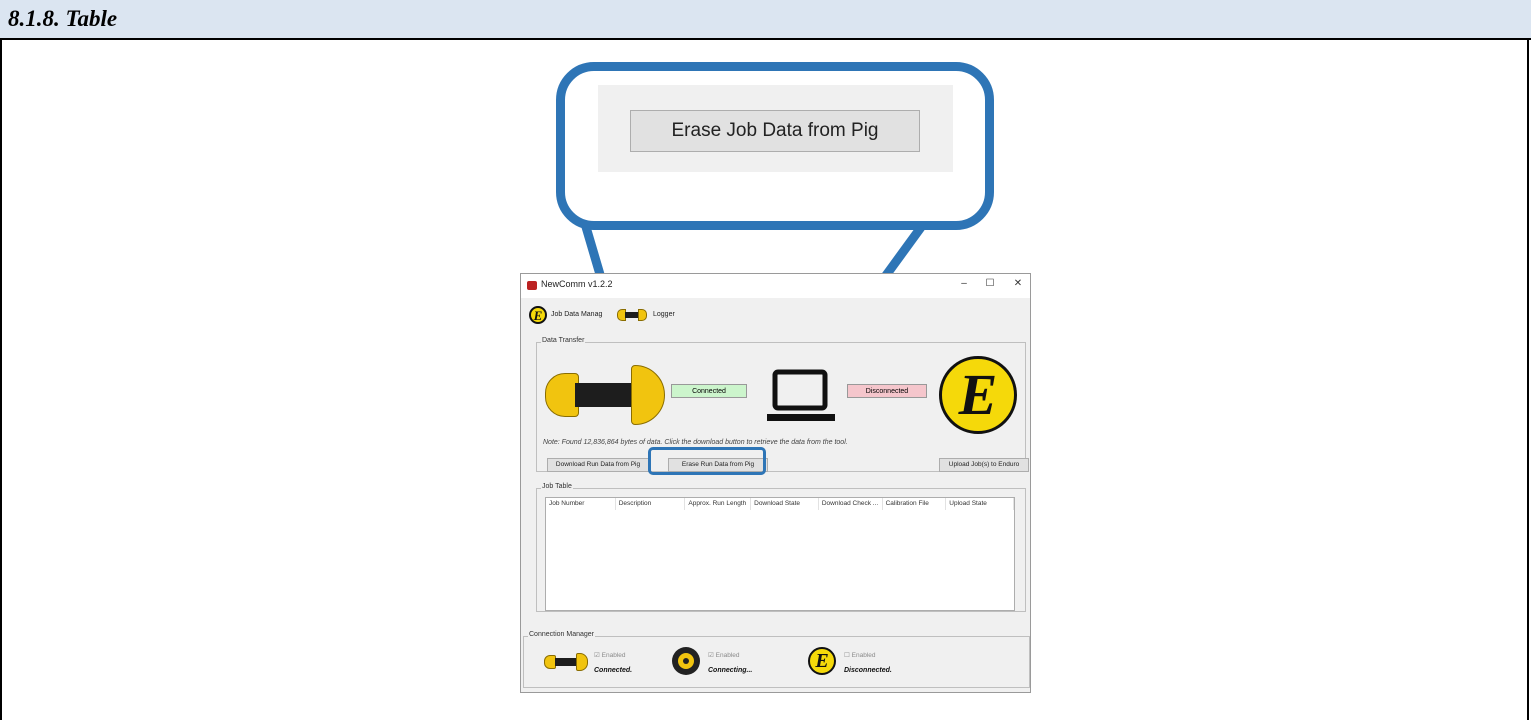  Describe the element at coordinates (581, 504) in the screenshot. I see `column-header: Job Number` at that location.